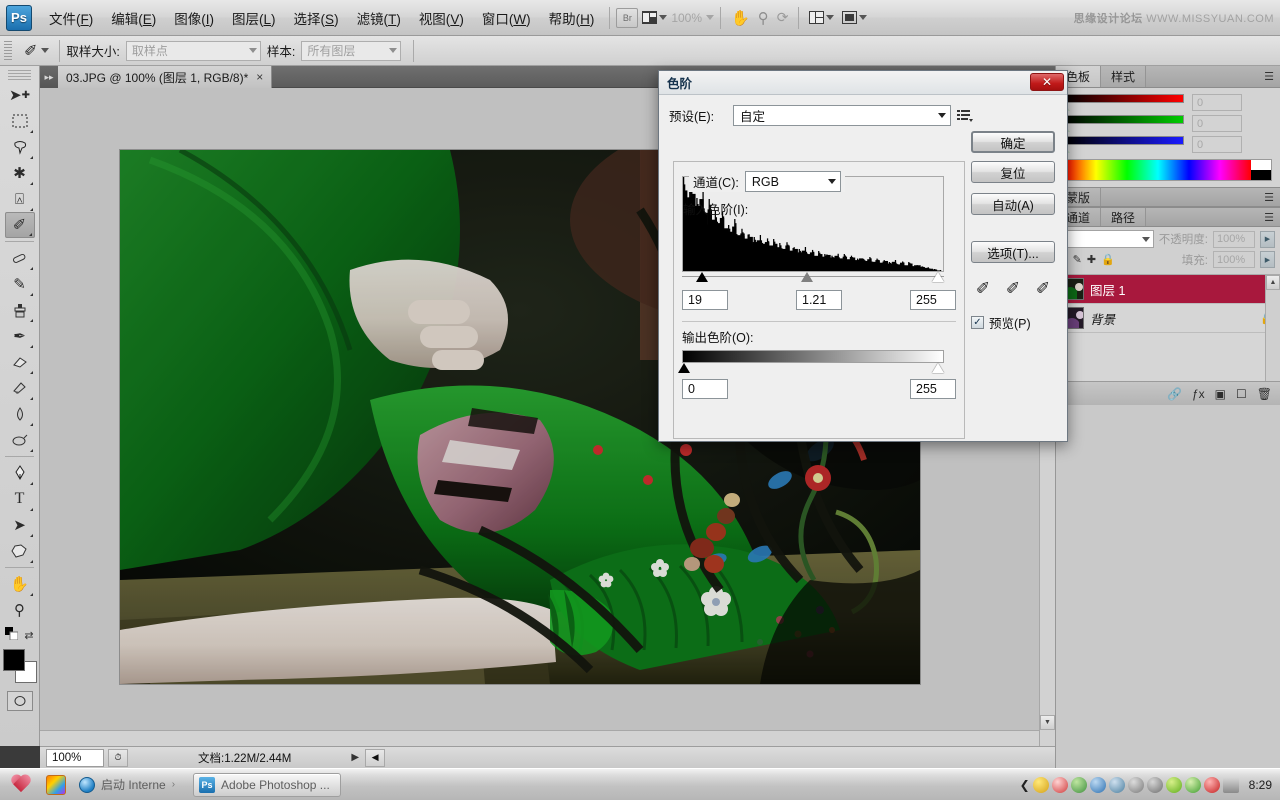 The width and height of the screenshot is (1280, 800). I want to click on menu-select: 选择(S), so click(316, 18).